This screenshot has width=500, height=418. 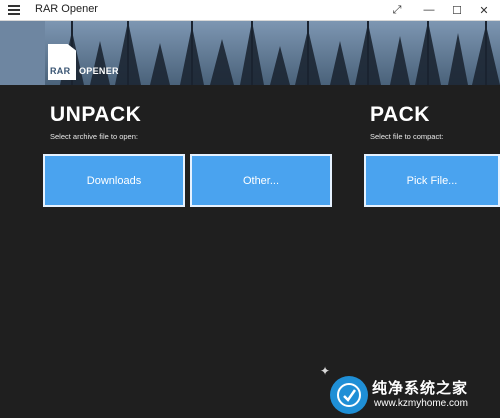 What do you see at coordinates (14, 10) in the screenshot?
I see `hamburger-menu-icon` at bounding box center [14, 10].